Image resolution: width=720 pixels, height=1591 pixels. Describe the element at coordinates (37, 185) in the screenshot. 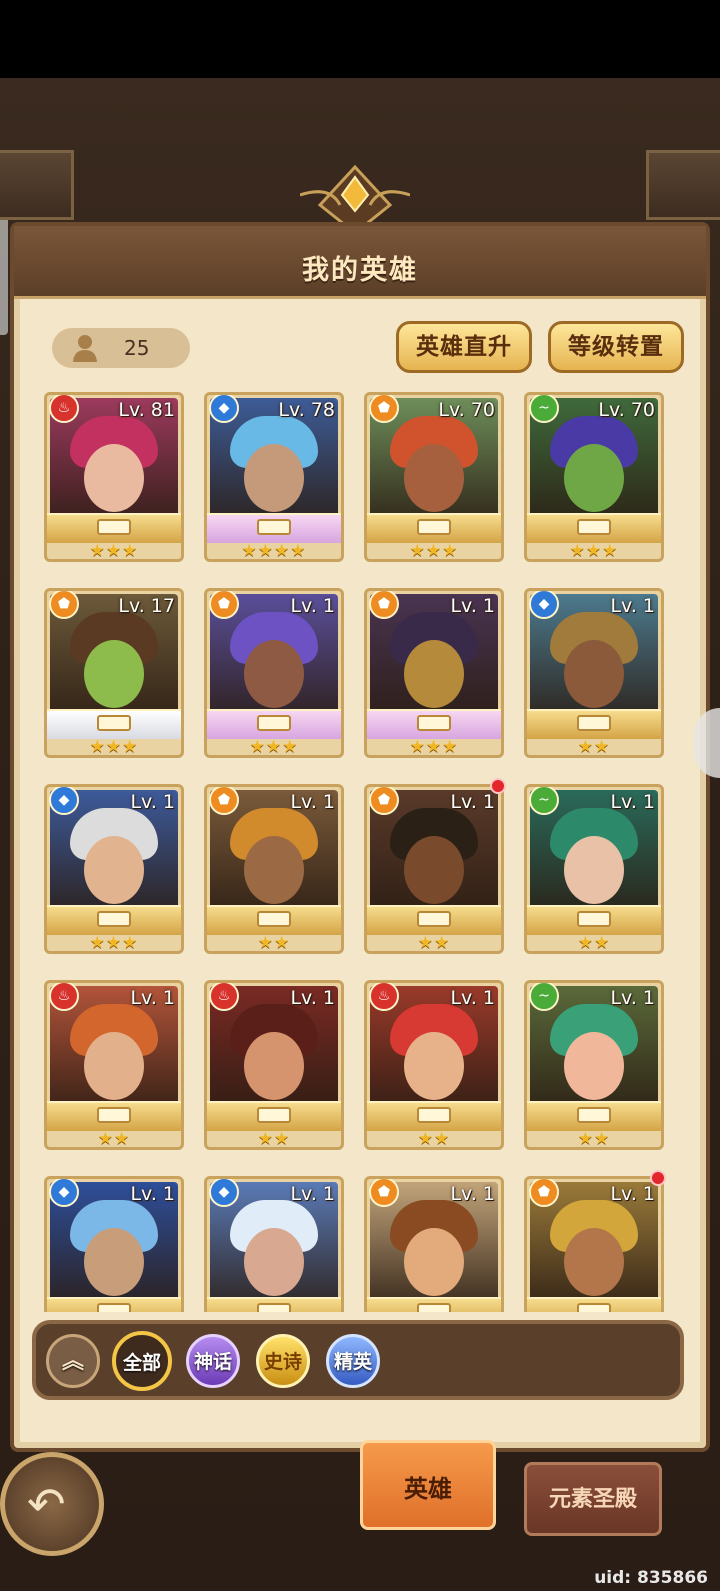

I see `left-pillar-decoration` at that location.